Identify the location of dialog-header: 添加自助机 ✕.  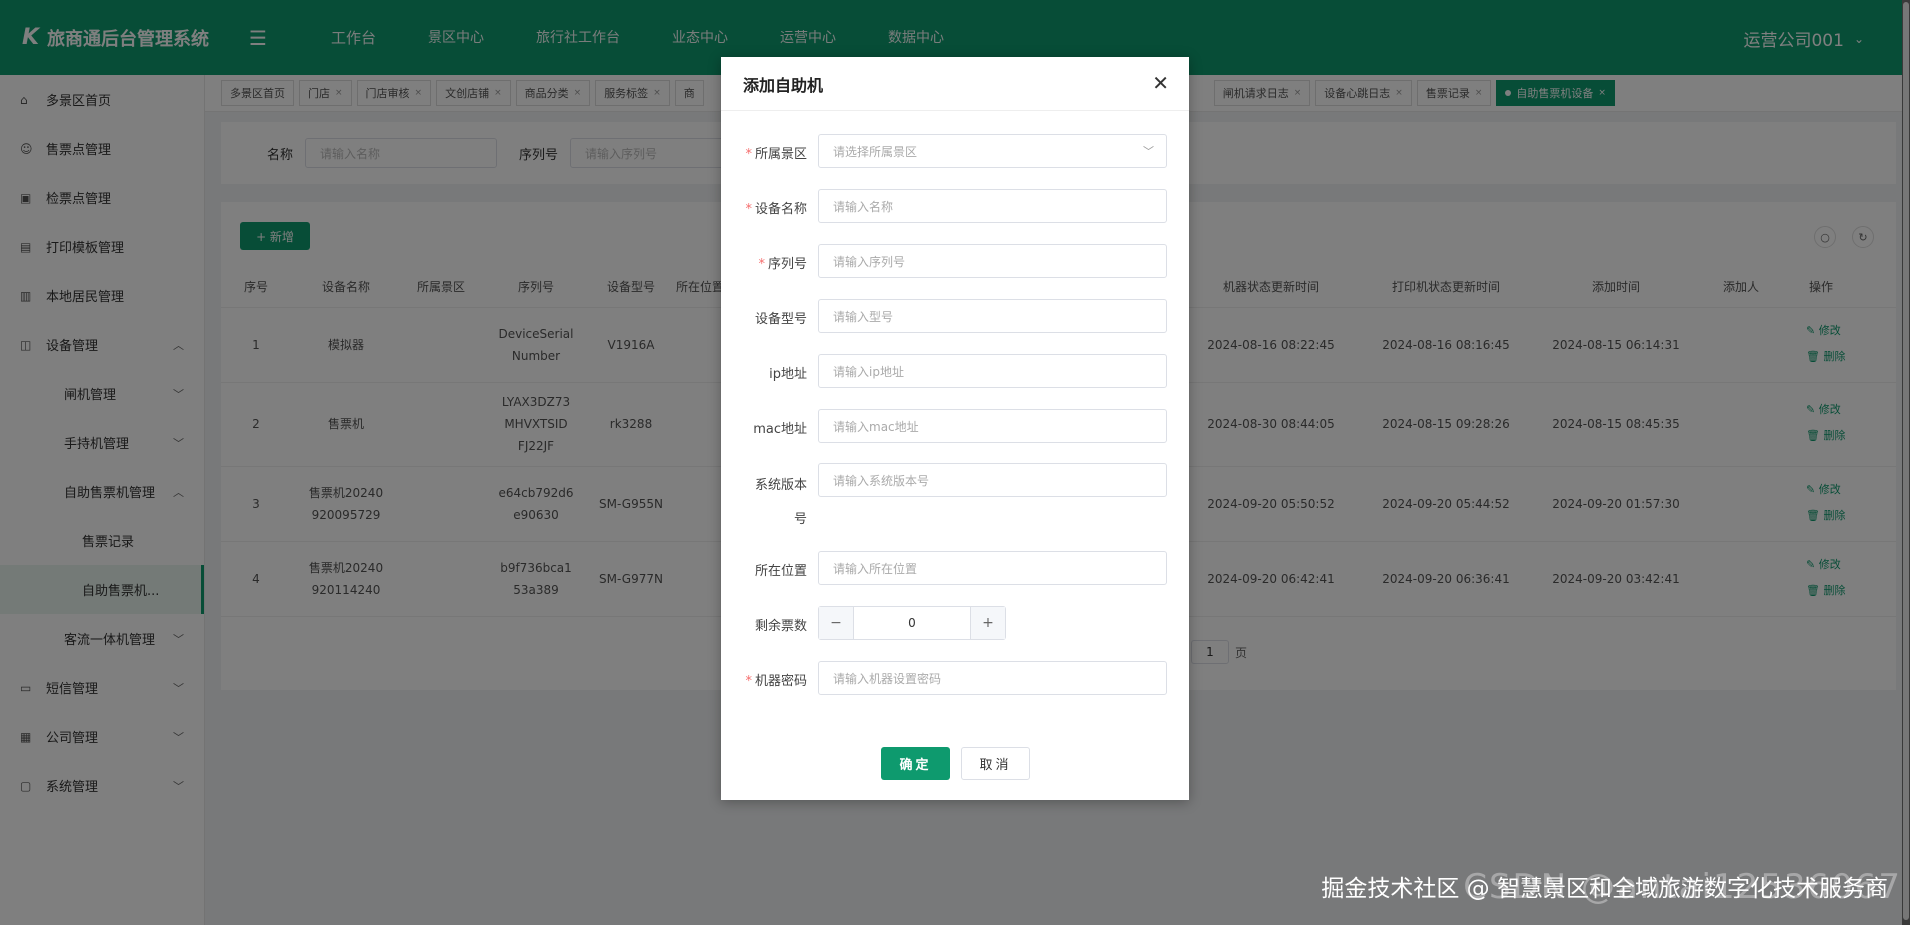
(955, 84).